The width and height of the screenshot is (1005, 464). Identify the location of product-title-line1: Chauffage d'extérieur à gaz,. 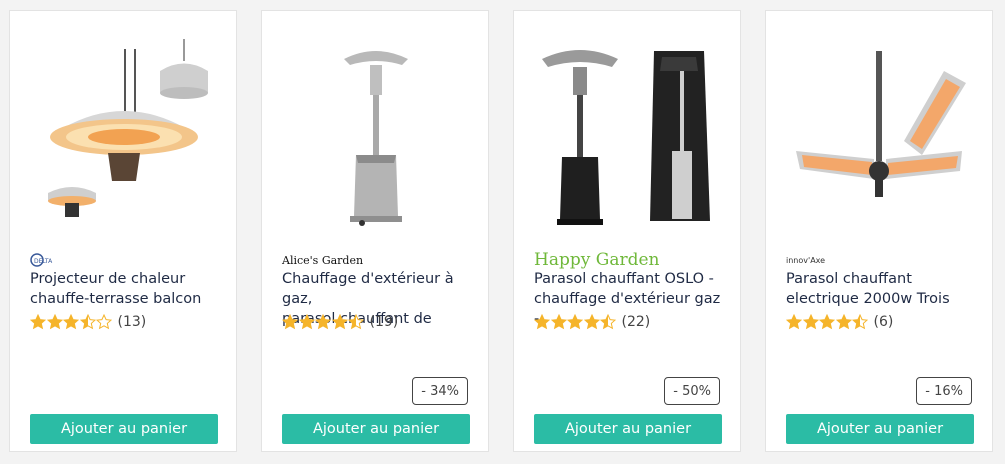
(368, 289).